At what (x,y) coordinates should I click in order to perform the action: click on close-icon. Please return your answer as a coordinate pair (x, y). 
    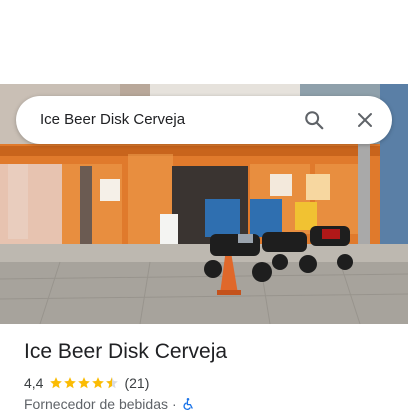
    Looking at the image, I should click on (365, 120).